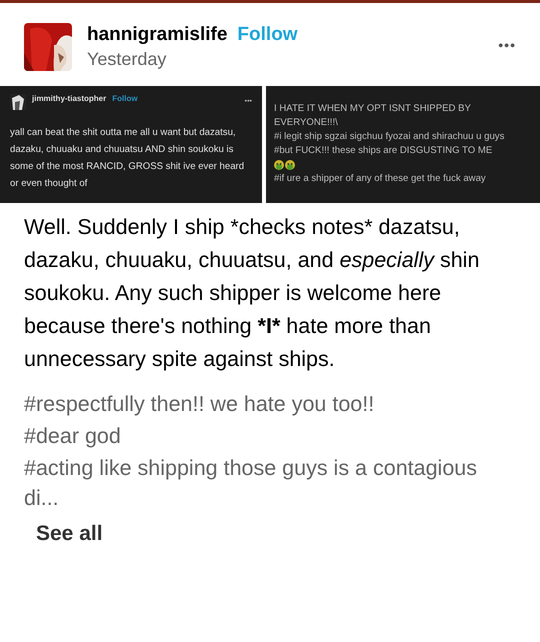 The width and height of the screenshot is (540, 642). Describe the element at coordinates (384, 151) in the screenshot. I see `tag-text: #but FUCK!!! these ships are DISGUSTING TO ME` at that location.